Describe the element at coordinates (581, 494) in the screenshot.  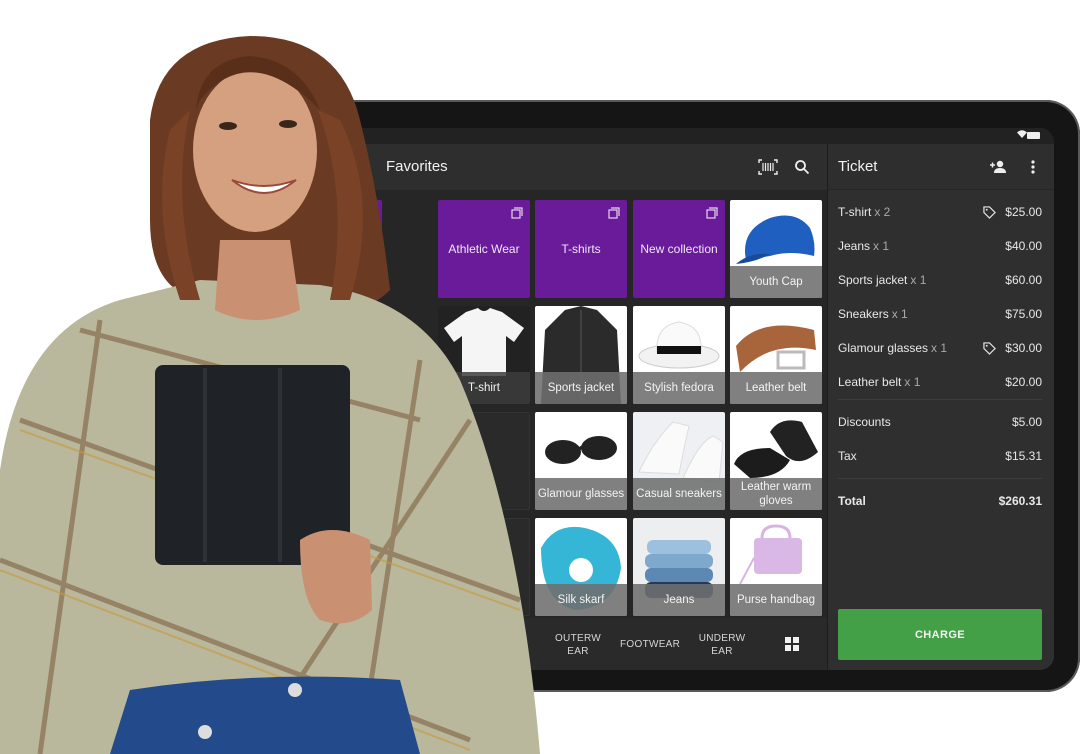
I see `item-caption: Glamour glasses` at that location.